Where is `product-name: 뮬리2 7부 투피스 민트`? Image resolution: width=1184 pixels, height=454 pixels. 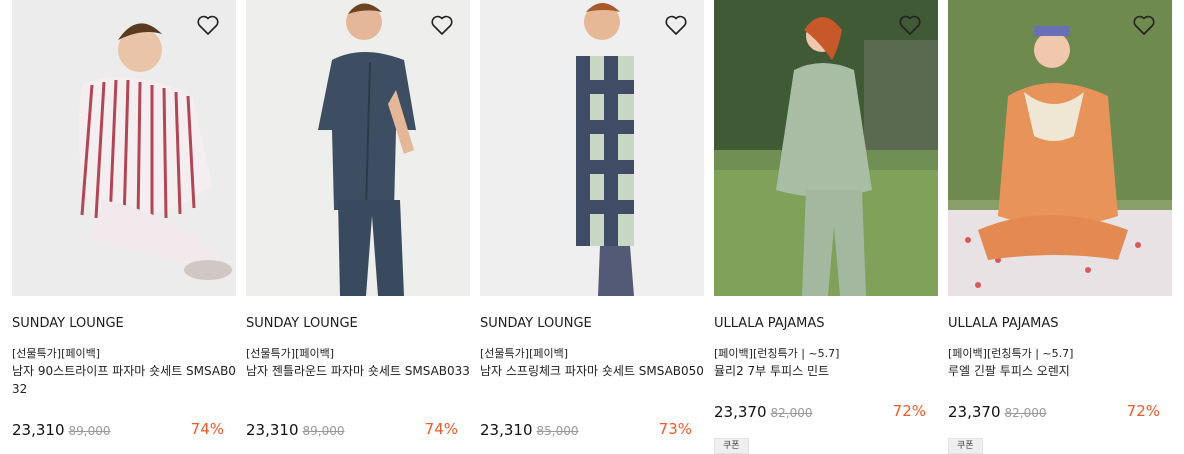 product-name: 뮬리2 7부 투피스 민트 is located at coordinates (826, 371).